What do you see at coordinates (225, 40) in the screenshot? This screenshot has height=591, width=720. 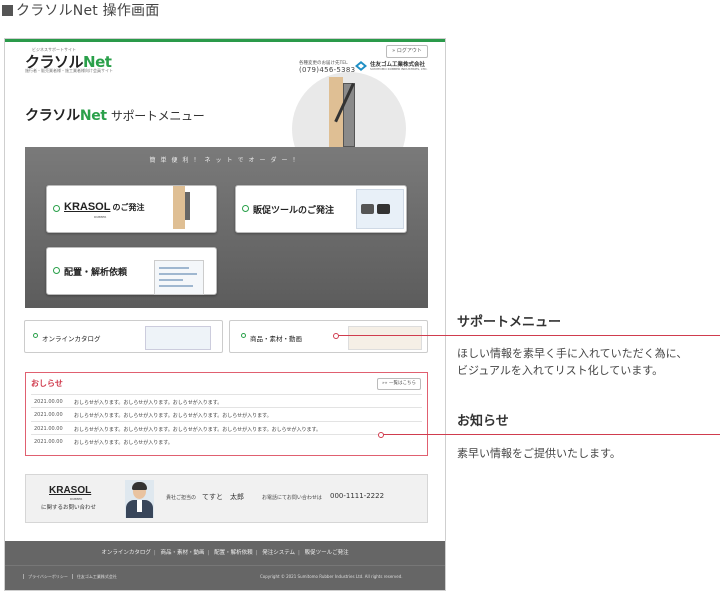 I see `top-accent-line` at bounding box center [225, 40].